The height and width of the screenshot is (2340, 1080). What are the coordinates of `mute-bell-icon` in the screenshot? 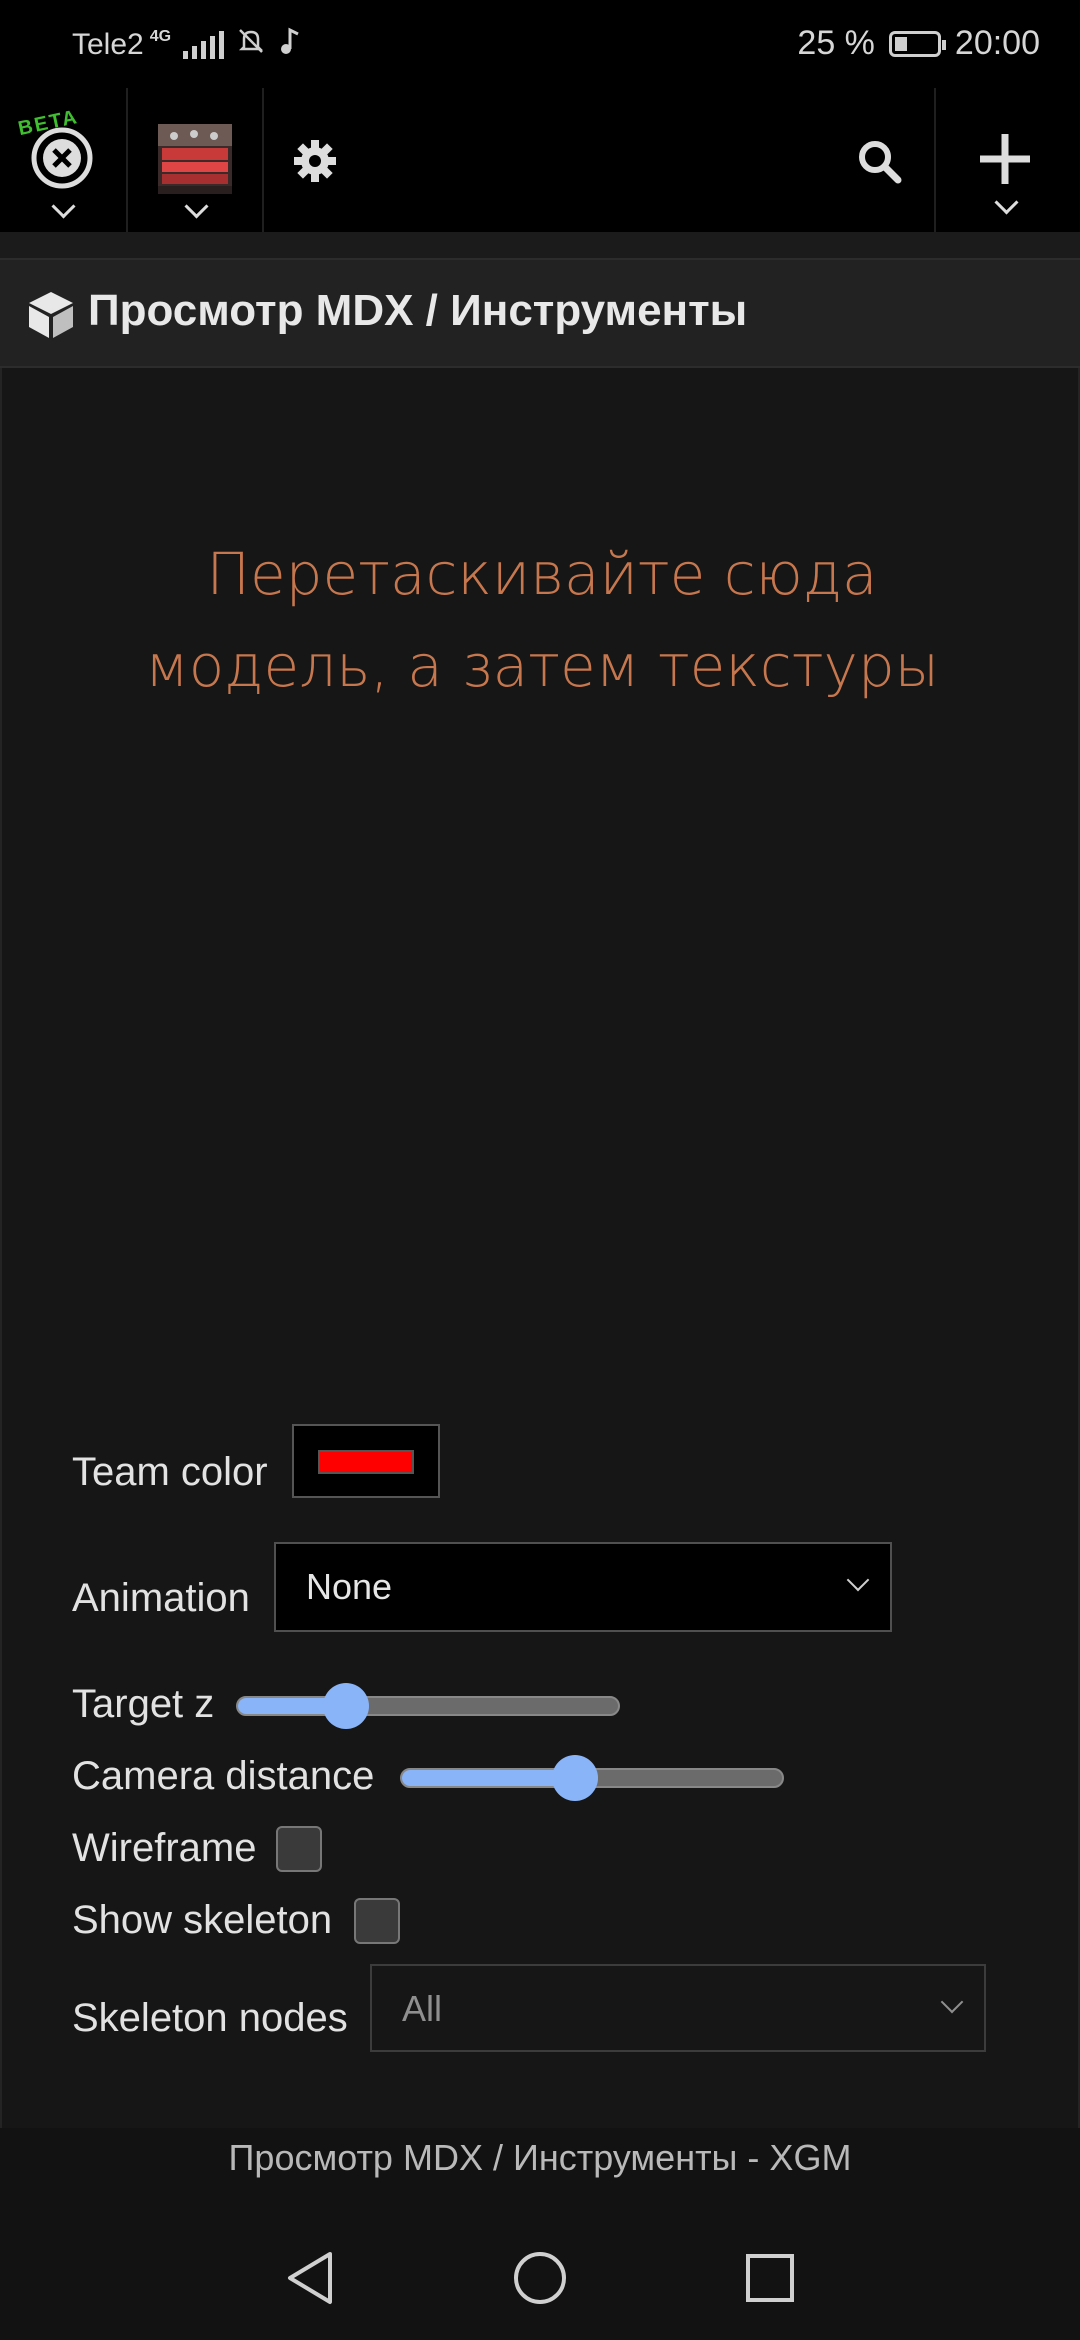 It's located at (251, 45).